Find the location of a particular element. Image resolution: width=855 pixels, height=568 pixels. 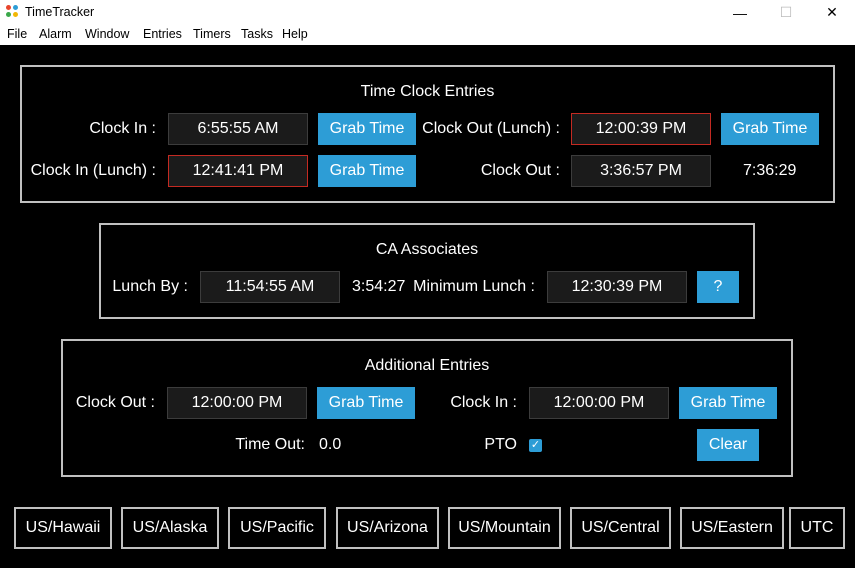

clock-in-lunch-grab-time-button: Grab Time is located at coordinates (367, 171).